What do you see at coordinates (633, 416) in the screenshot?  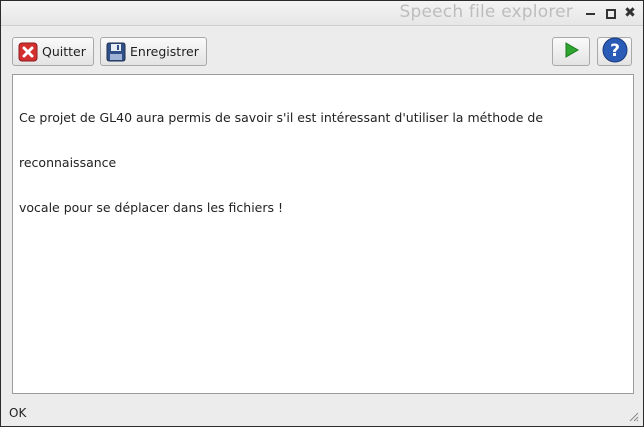 I see `resize-grip-icon` at bounding box center [633, 416].